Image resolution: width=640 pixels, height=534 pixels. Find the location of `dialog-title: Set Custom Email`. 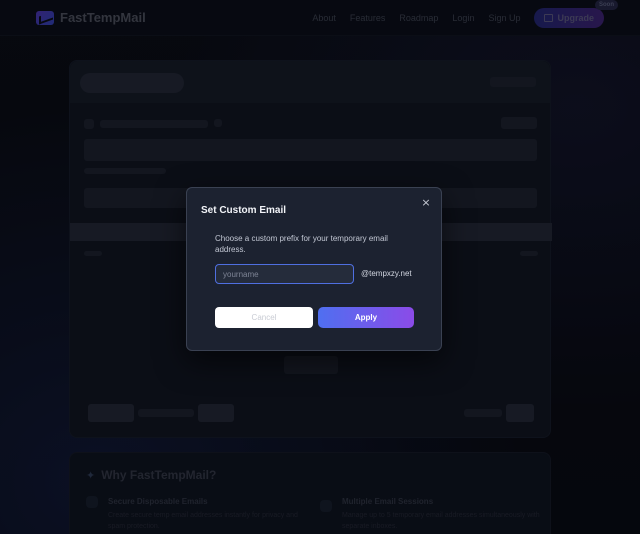

dialog-title: Set Custom Email is located at coordinates (244, 210).